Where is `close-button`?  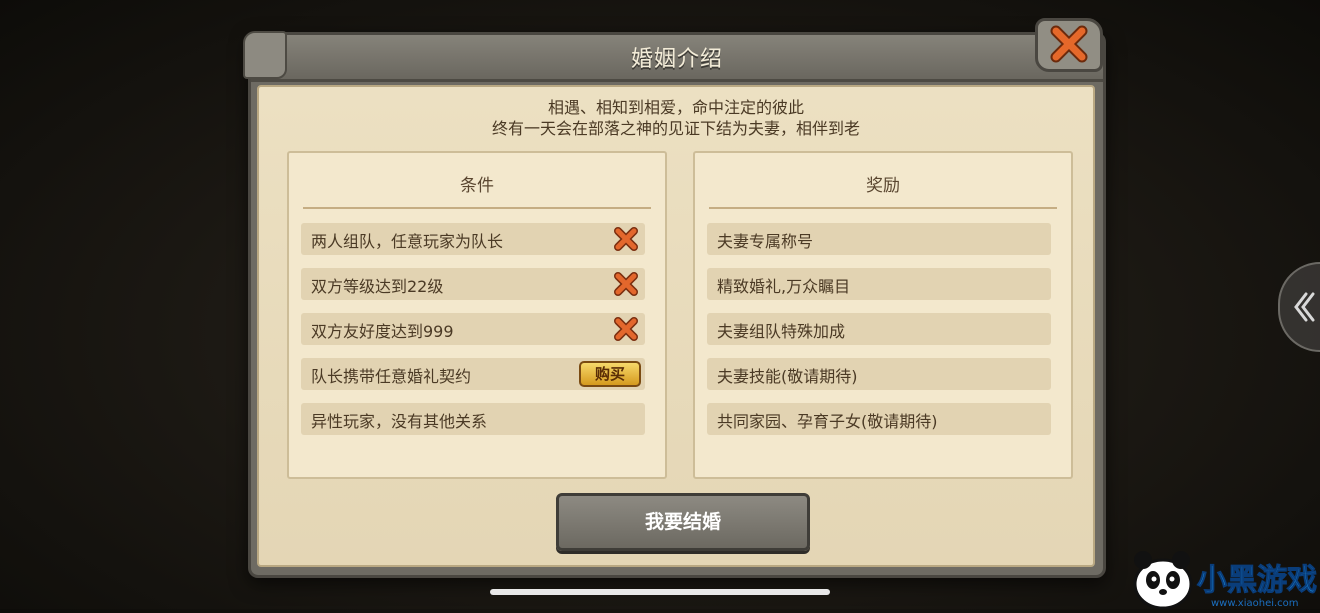 close-button is located at coordinates (1069, 45).